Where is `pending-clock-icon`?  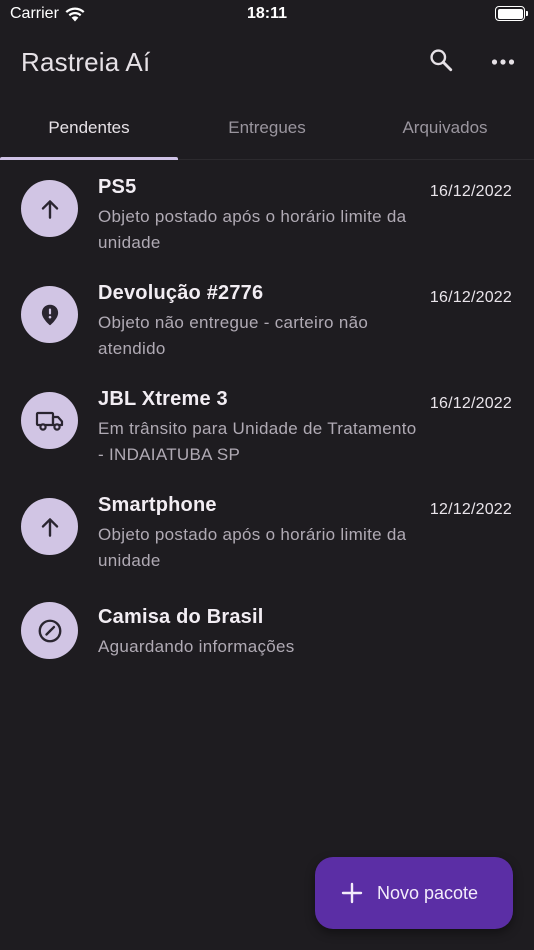
pending-clock-icon is located at coordinates (49, 630).